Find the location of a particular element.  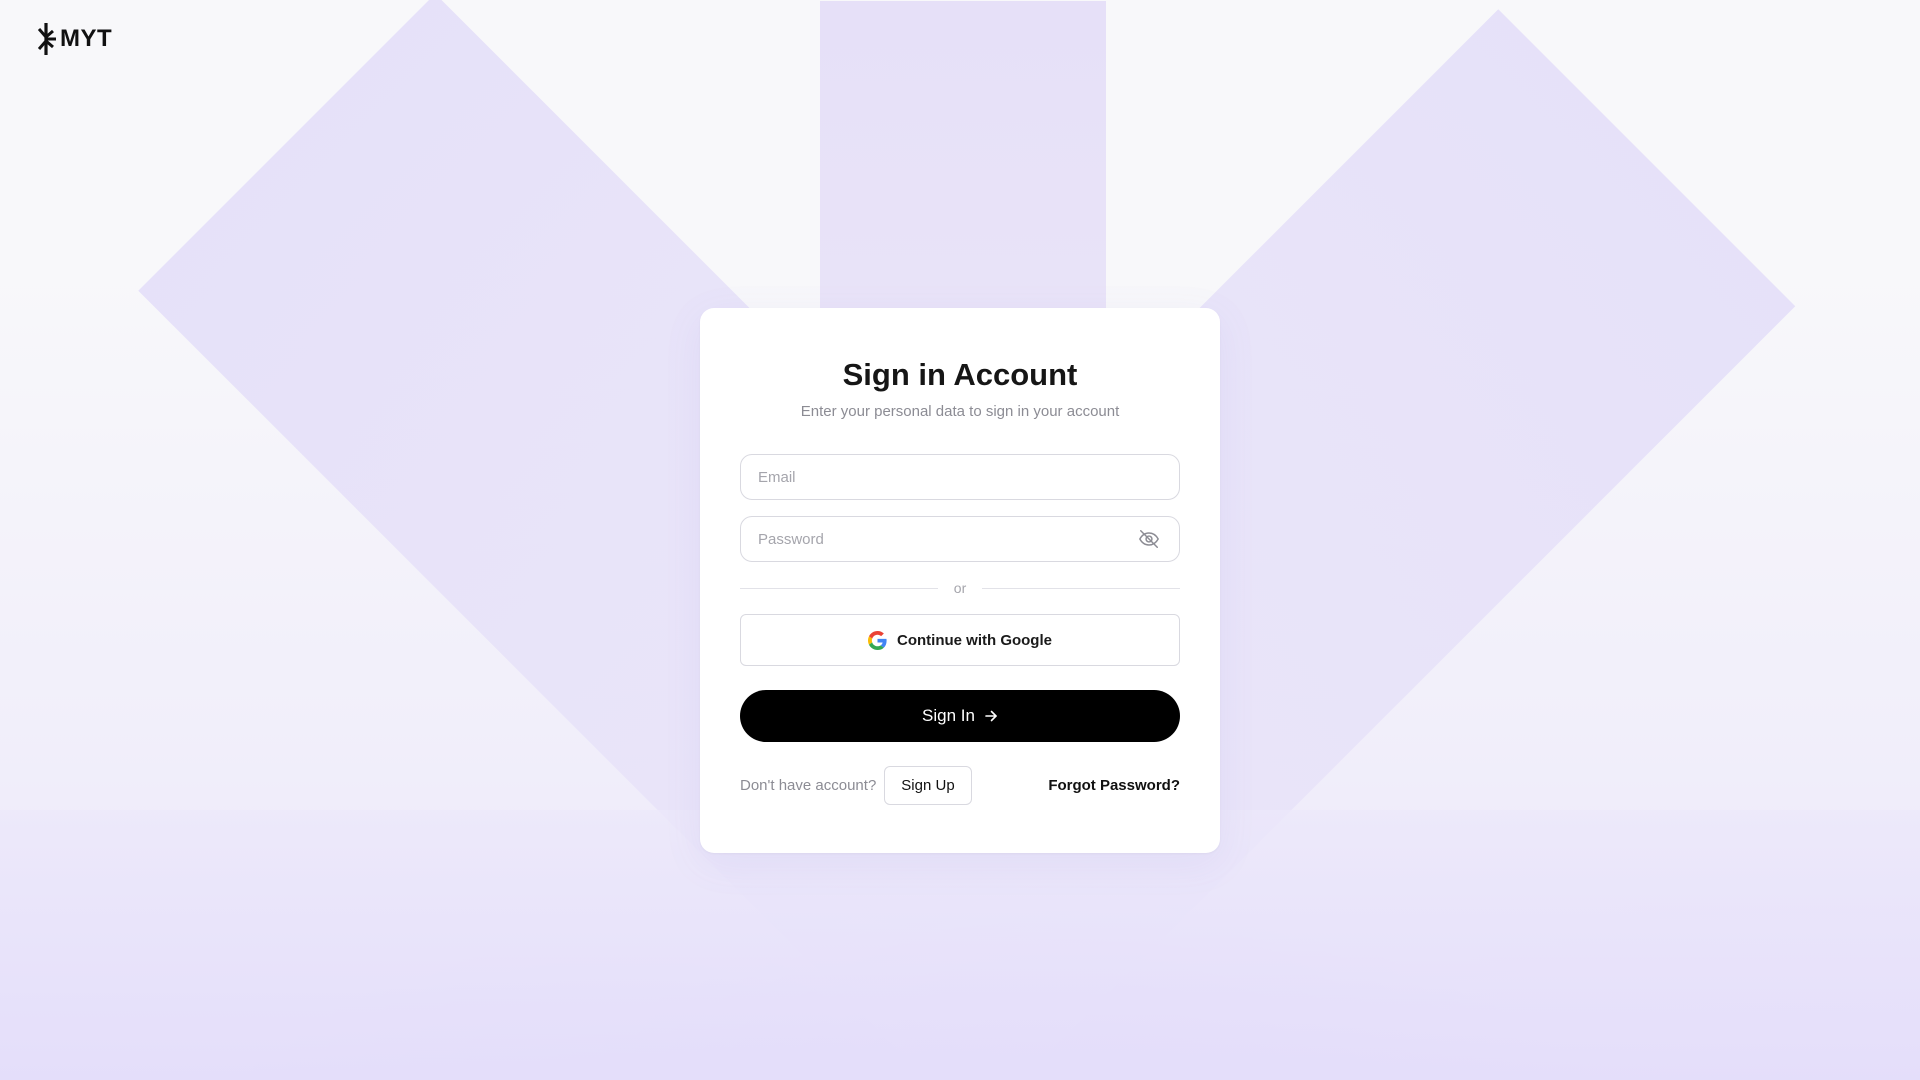

password-field is located at coordinates (960, 539).